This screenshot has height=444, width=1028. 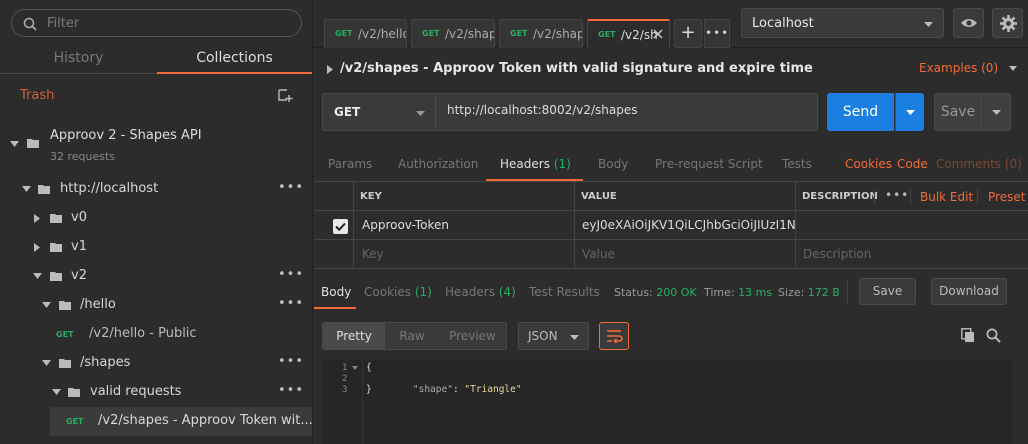 I want to click on tab-authorization: Authorization, so click(x=438, y=164).